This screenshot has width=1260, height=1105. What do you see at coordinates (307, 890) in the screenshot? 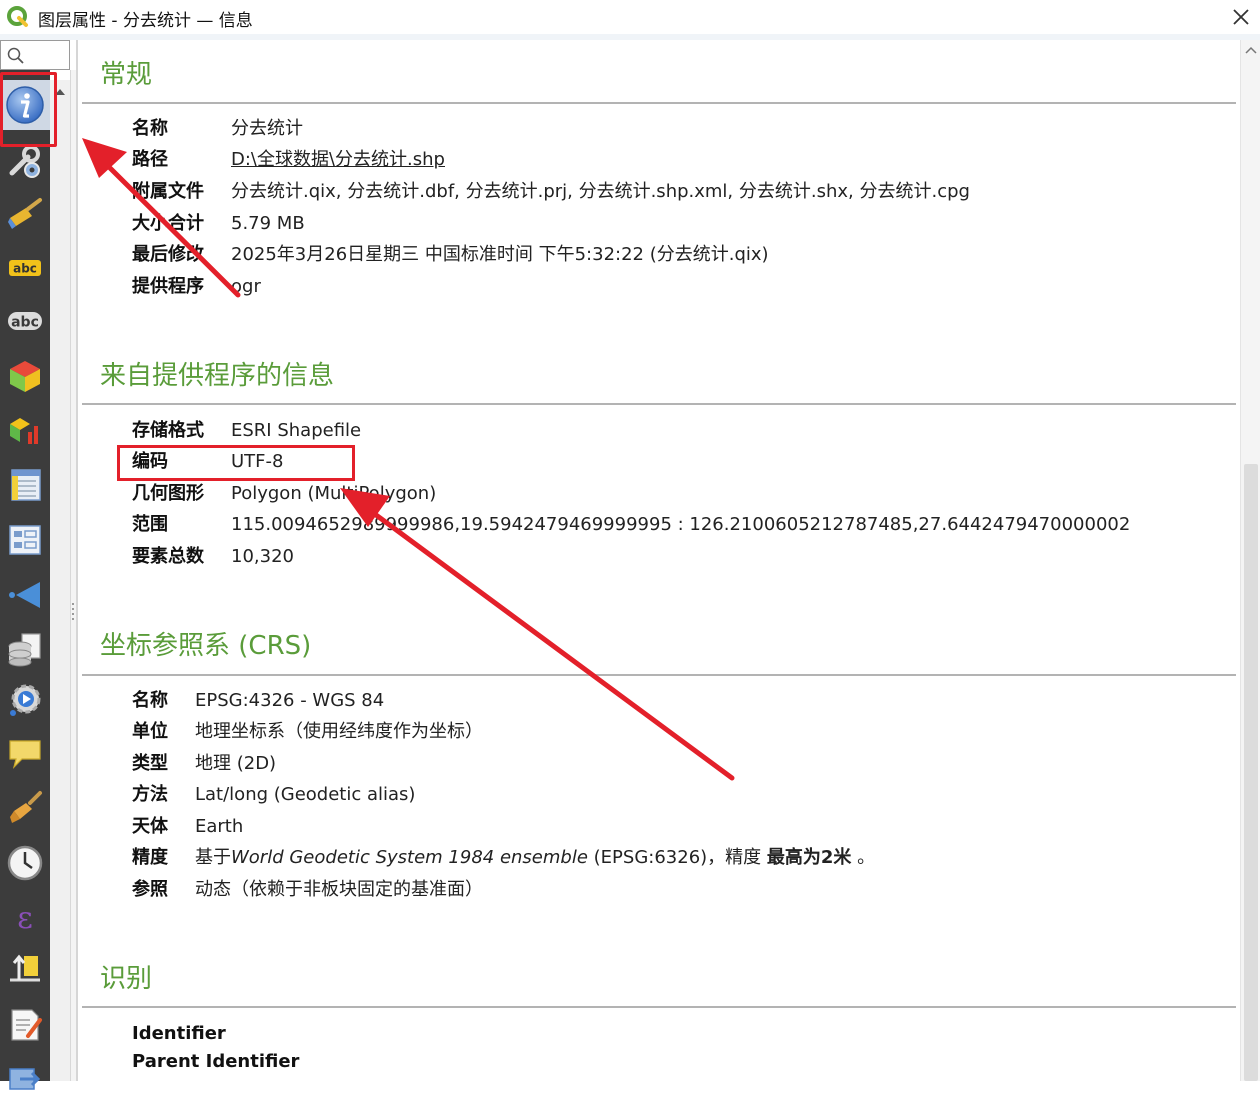
I see `crs-row-reference: 参照 动态（依赖于非板块固定的基准面）` at bounding box center [307, 890].